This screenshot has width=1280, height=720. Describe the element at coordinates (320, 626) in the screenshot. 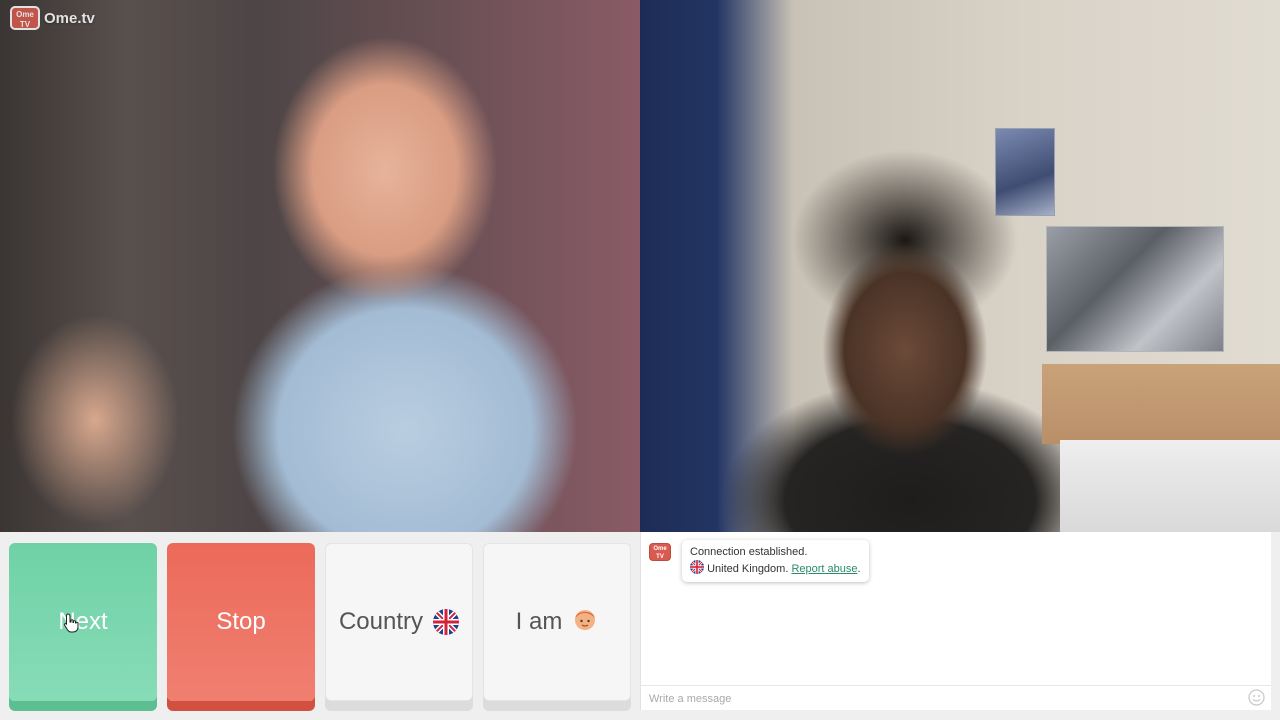

I see `control-panel: Next Stop Country I am` at that location.